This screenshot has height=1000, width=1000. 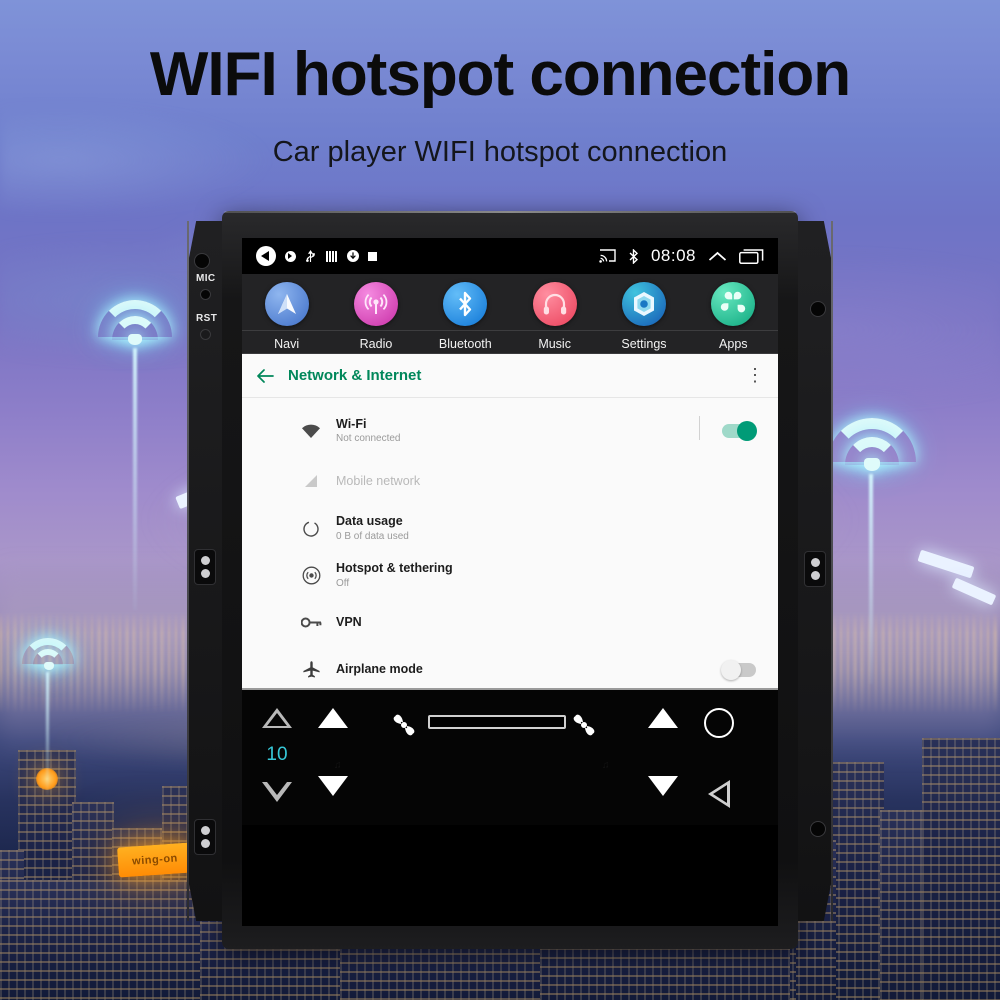 What do you see at coordinates (333, 718) in the screenshot?
I see `fan-up-icon` at bounding box center [333, 718].